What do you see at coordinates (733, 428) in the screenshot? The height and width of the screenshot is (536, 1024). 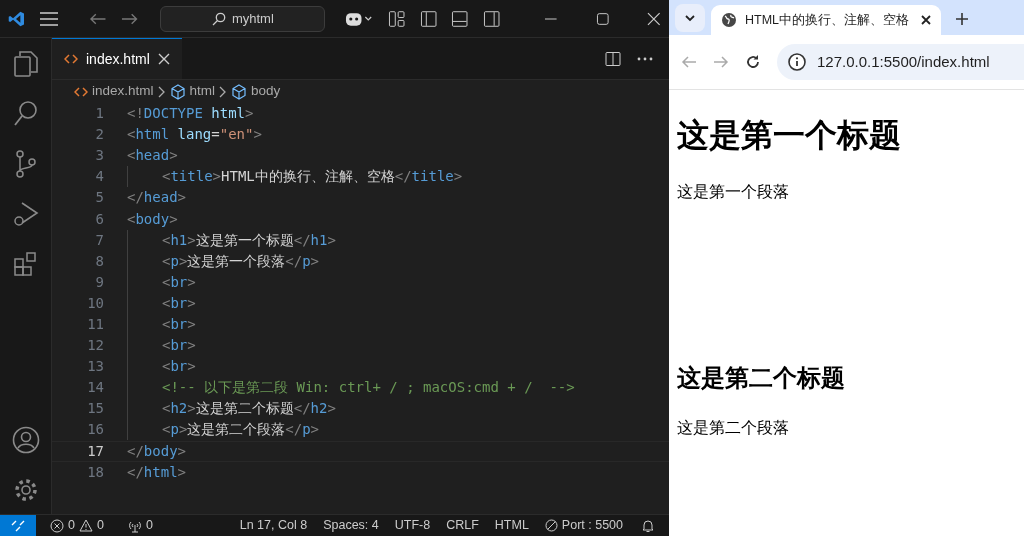 I see `page-paragraph: 这是第二个段落` at bounding box center [733, 428].